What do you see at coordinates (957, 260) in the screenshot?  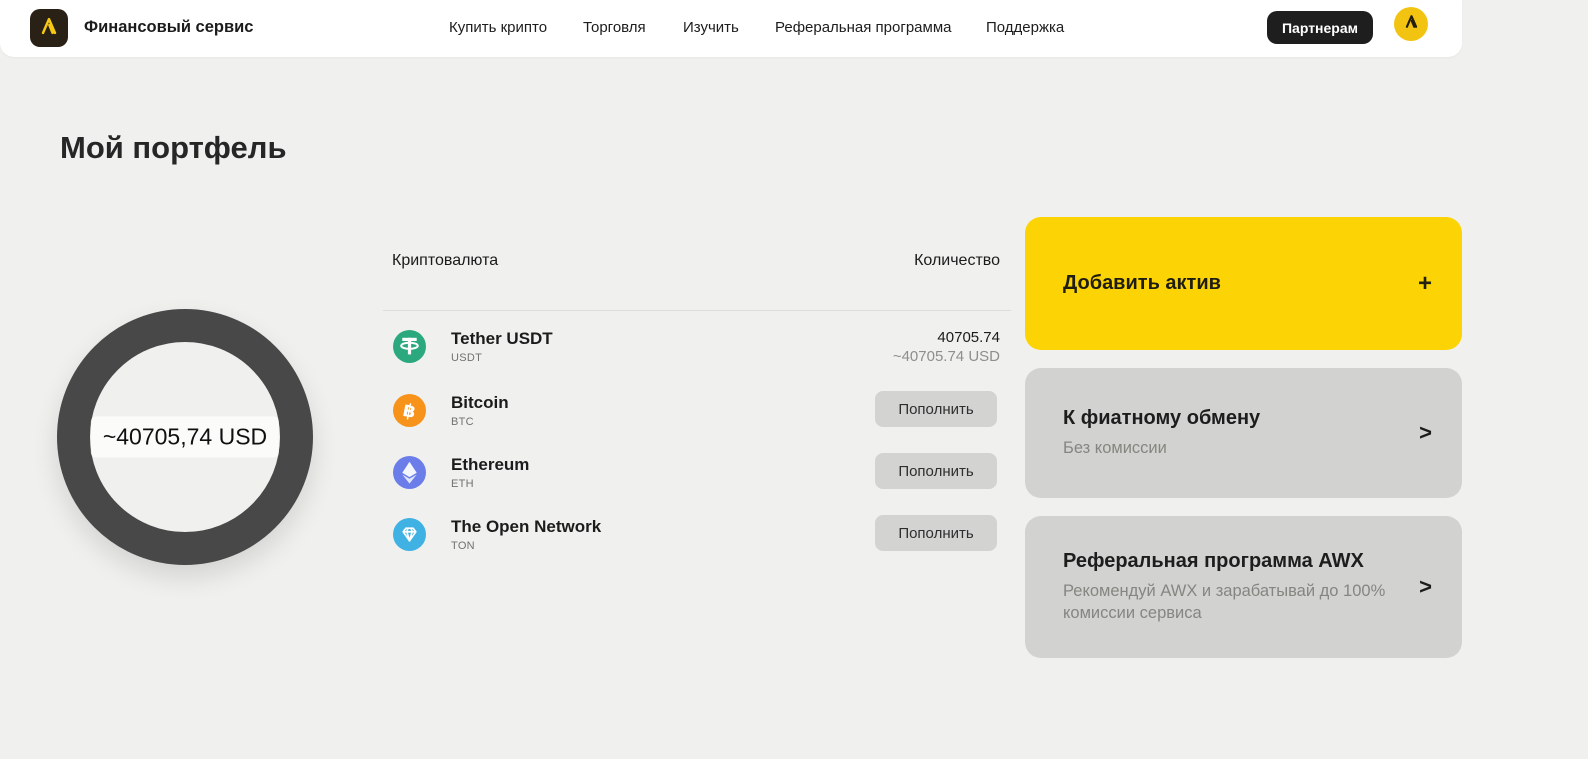 I see `column-header-amount: Количество` at bounding box center [957, 260].